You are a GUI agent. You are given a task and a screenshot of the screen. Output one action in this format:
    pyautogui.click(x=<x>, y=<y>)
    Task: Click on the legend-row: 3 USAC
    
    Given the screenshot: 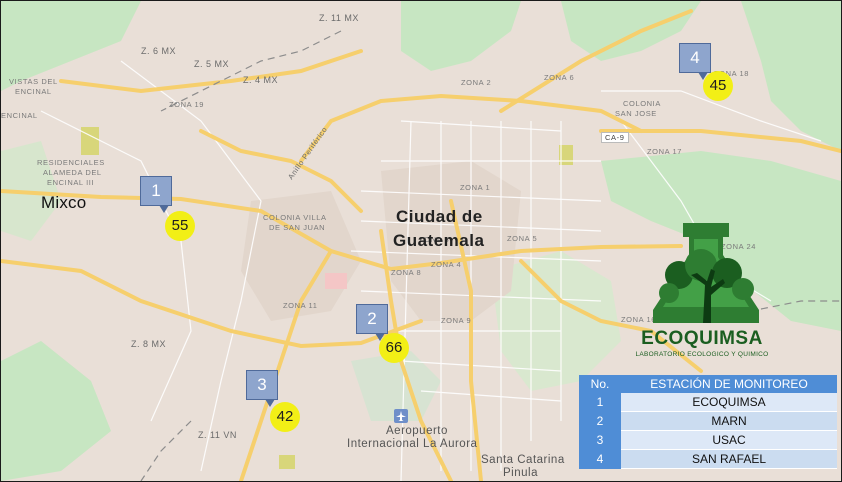 What is the action you would take?
    pyautogui.click(x=708, y=440)
    